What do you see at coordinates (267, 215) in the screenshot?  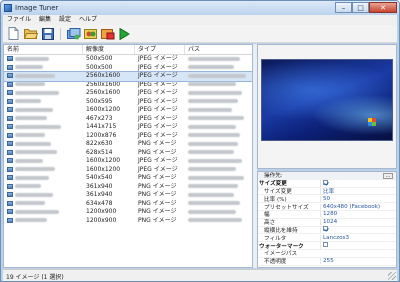 I see `property-key: 幅` at bounding box center [267, 215].